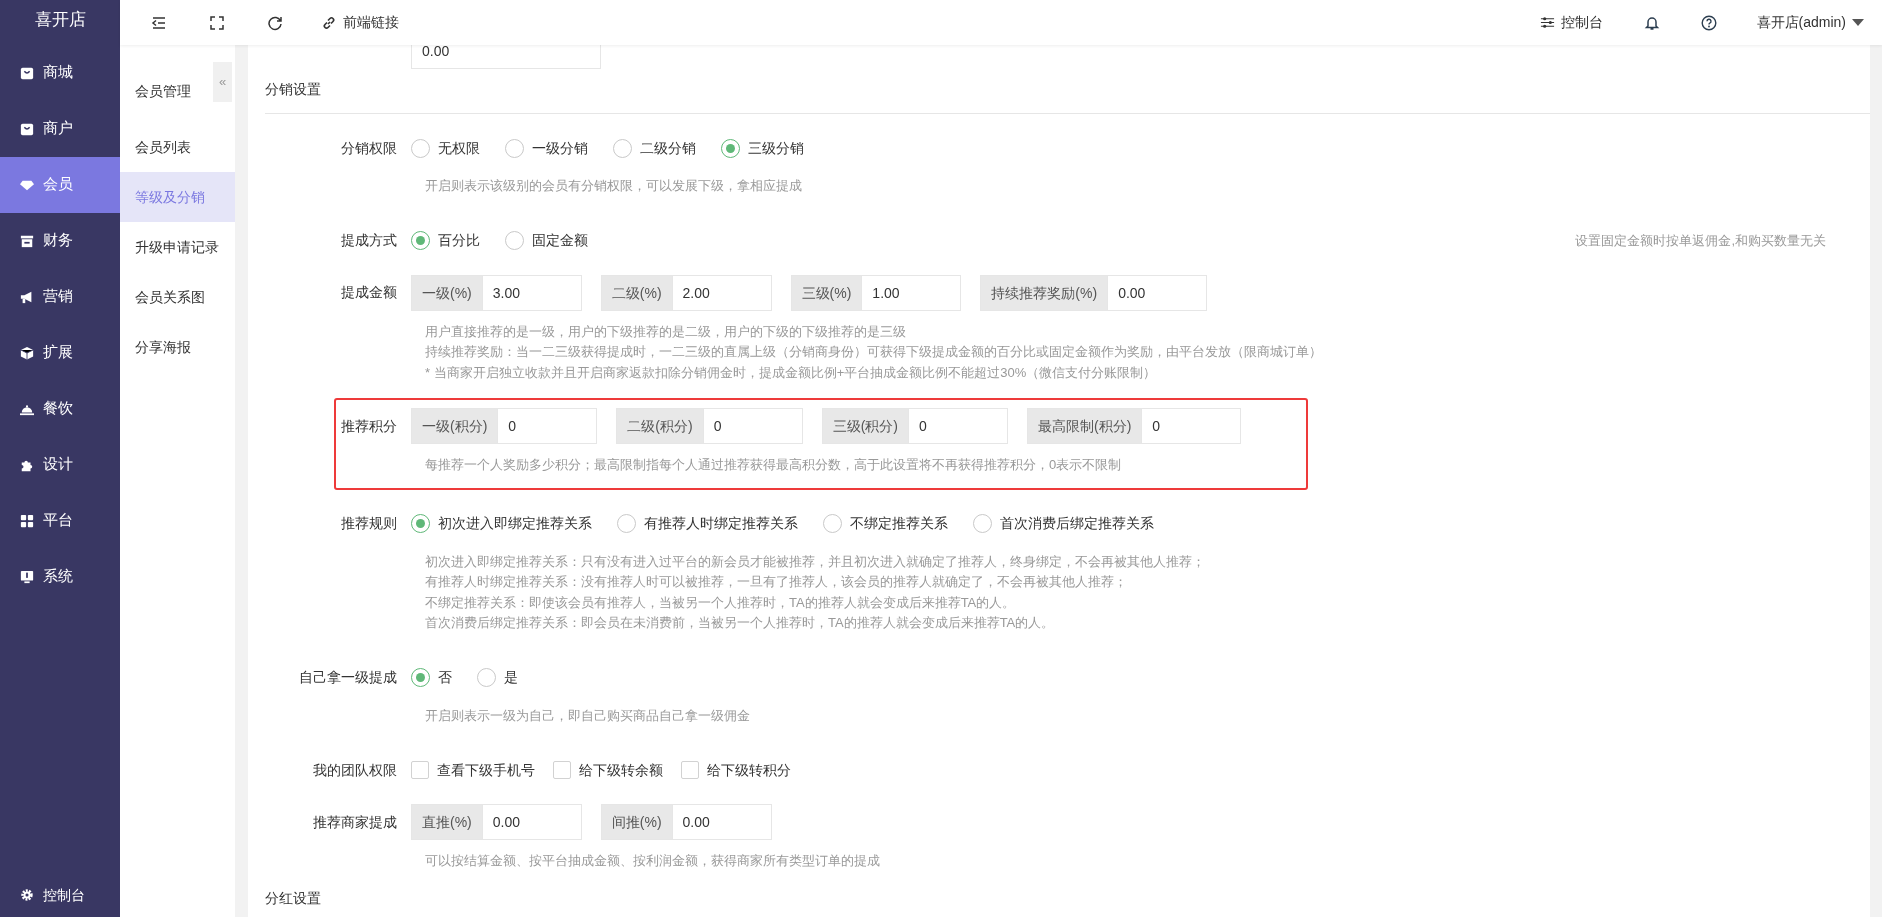 Image resolution: width=1882 pixels, height=917 pixels. What do you see at coordinates (721, 292) in the screenshot?
I see `input-field: 2.00` at bounding box center [721, 292].